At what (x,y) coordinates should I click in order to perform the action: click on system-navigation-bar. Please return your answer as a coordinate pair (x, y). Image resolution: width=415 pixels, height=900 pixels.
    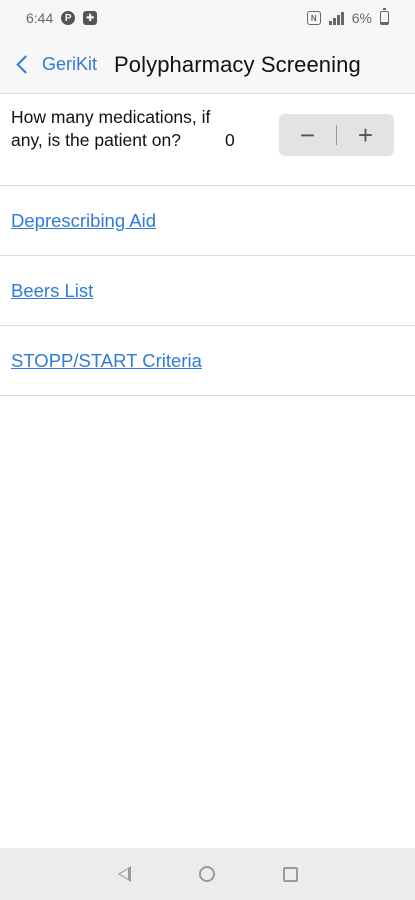
    Looking at the image, I should click on (207, 874).